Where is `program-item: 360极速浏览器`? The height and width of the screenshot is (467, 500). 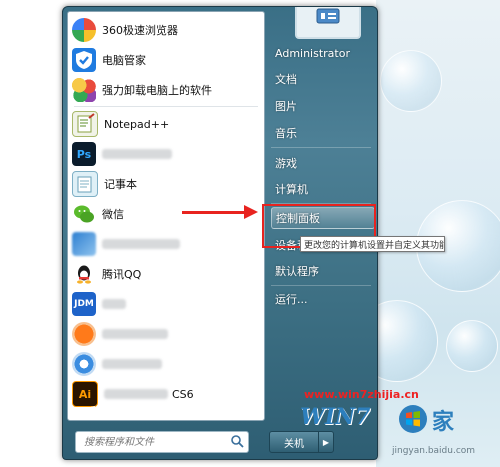
program-item: 360极速浏览器 is located at coordinates (166, 30).